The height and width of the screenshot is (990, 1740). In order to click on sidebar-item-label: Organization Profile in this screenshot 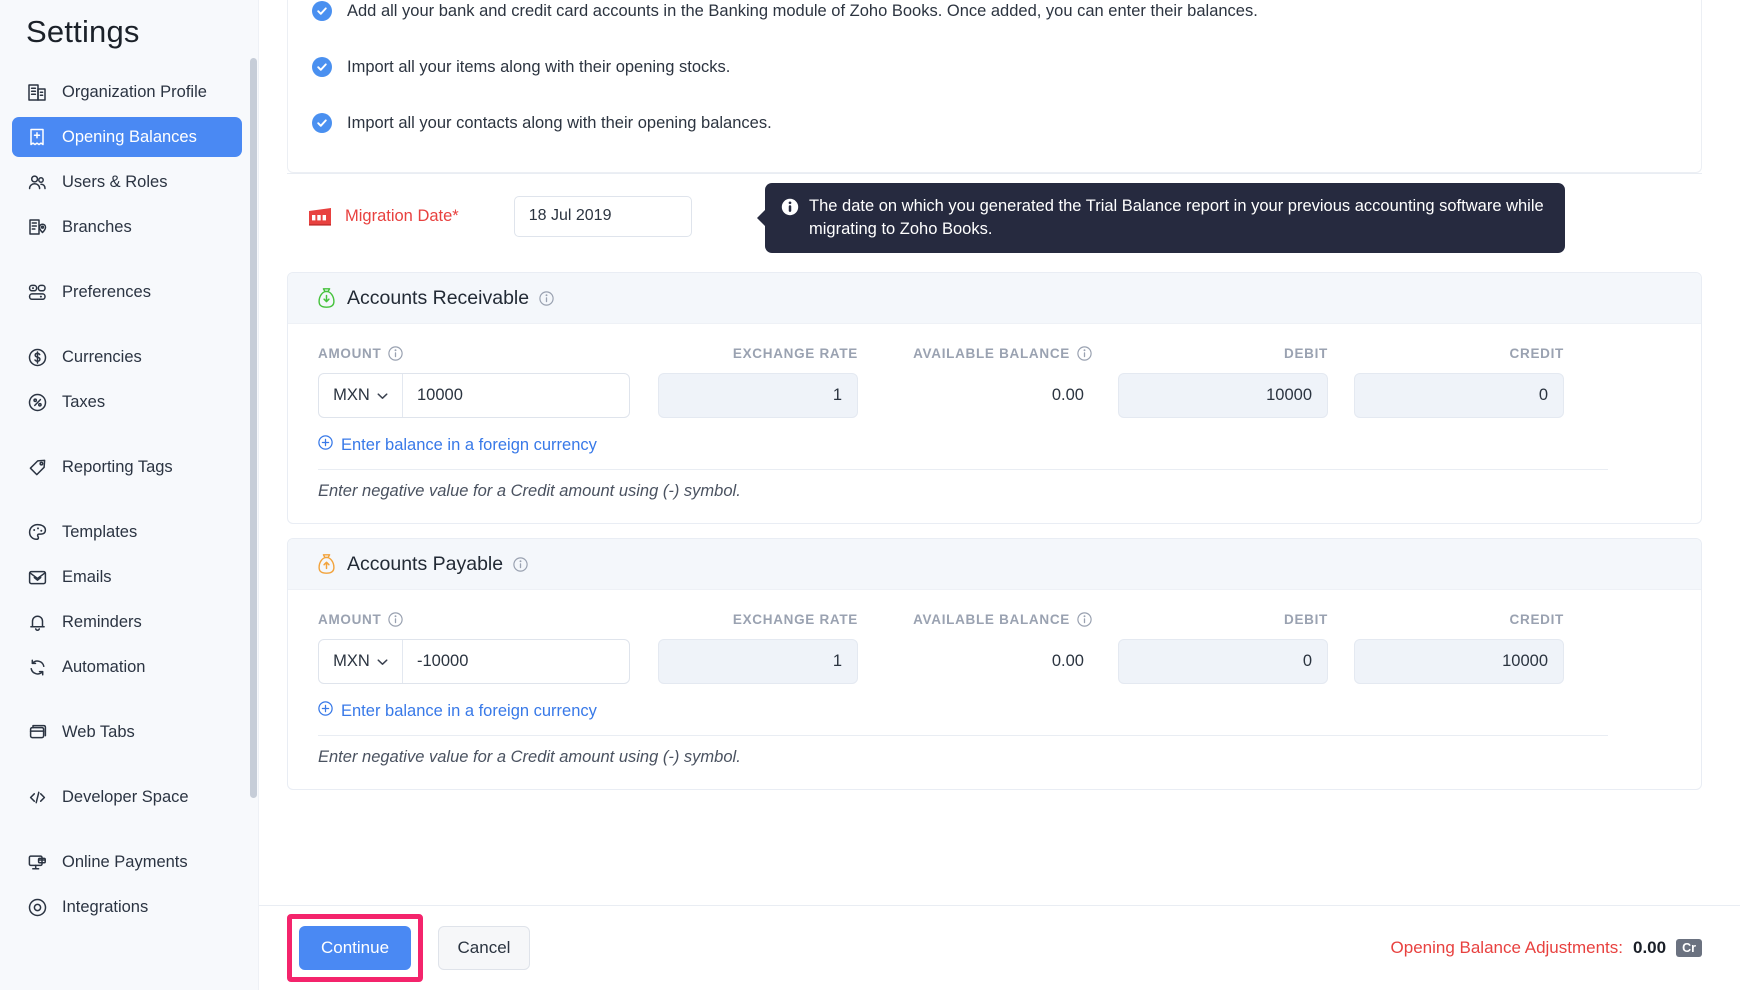, I will do `click(134, 91)`.